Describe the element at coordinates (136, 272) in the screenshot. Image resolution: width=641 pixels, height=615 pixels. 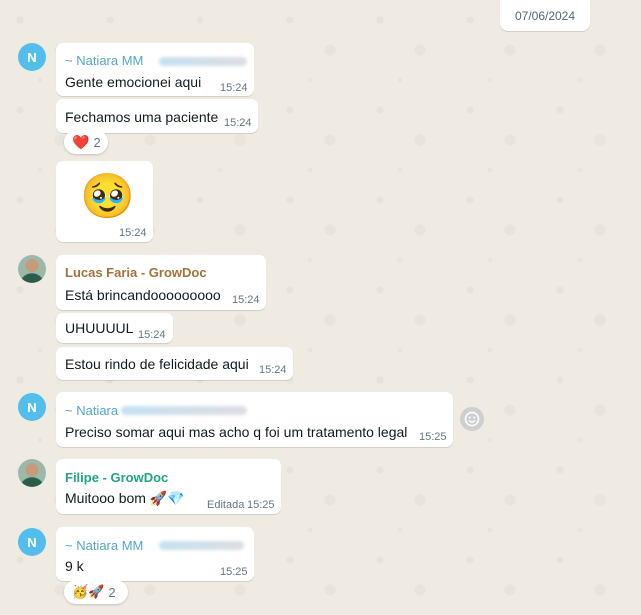
I see `sender-name: Lucas Faria - GrowDoc` at that location.